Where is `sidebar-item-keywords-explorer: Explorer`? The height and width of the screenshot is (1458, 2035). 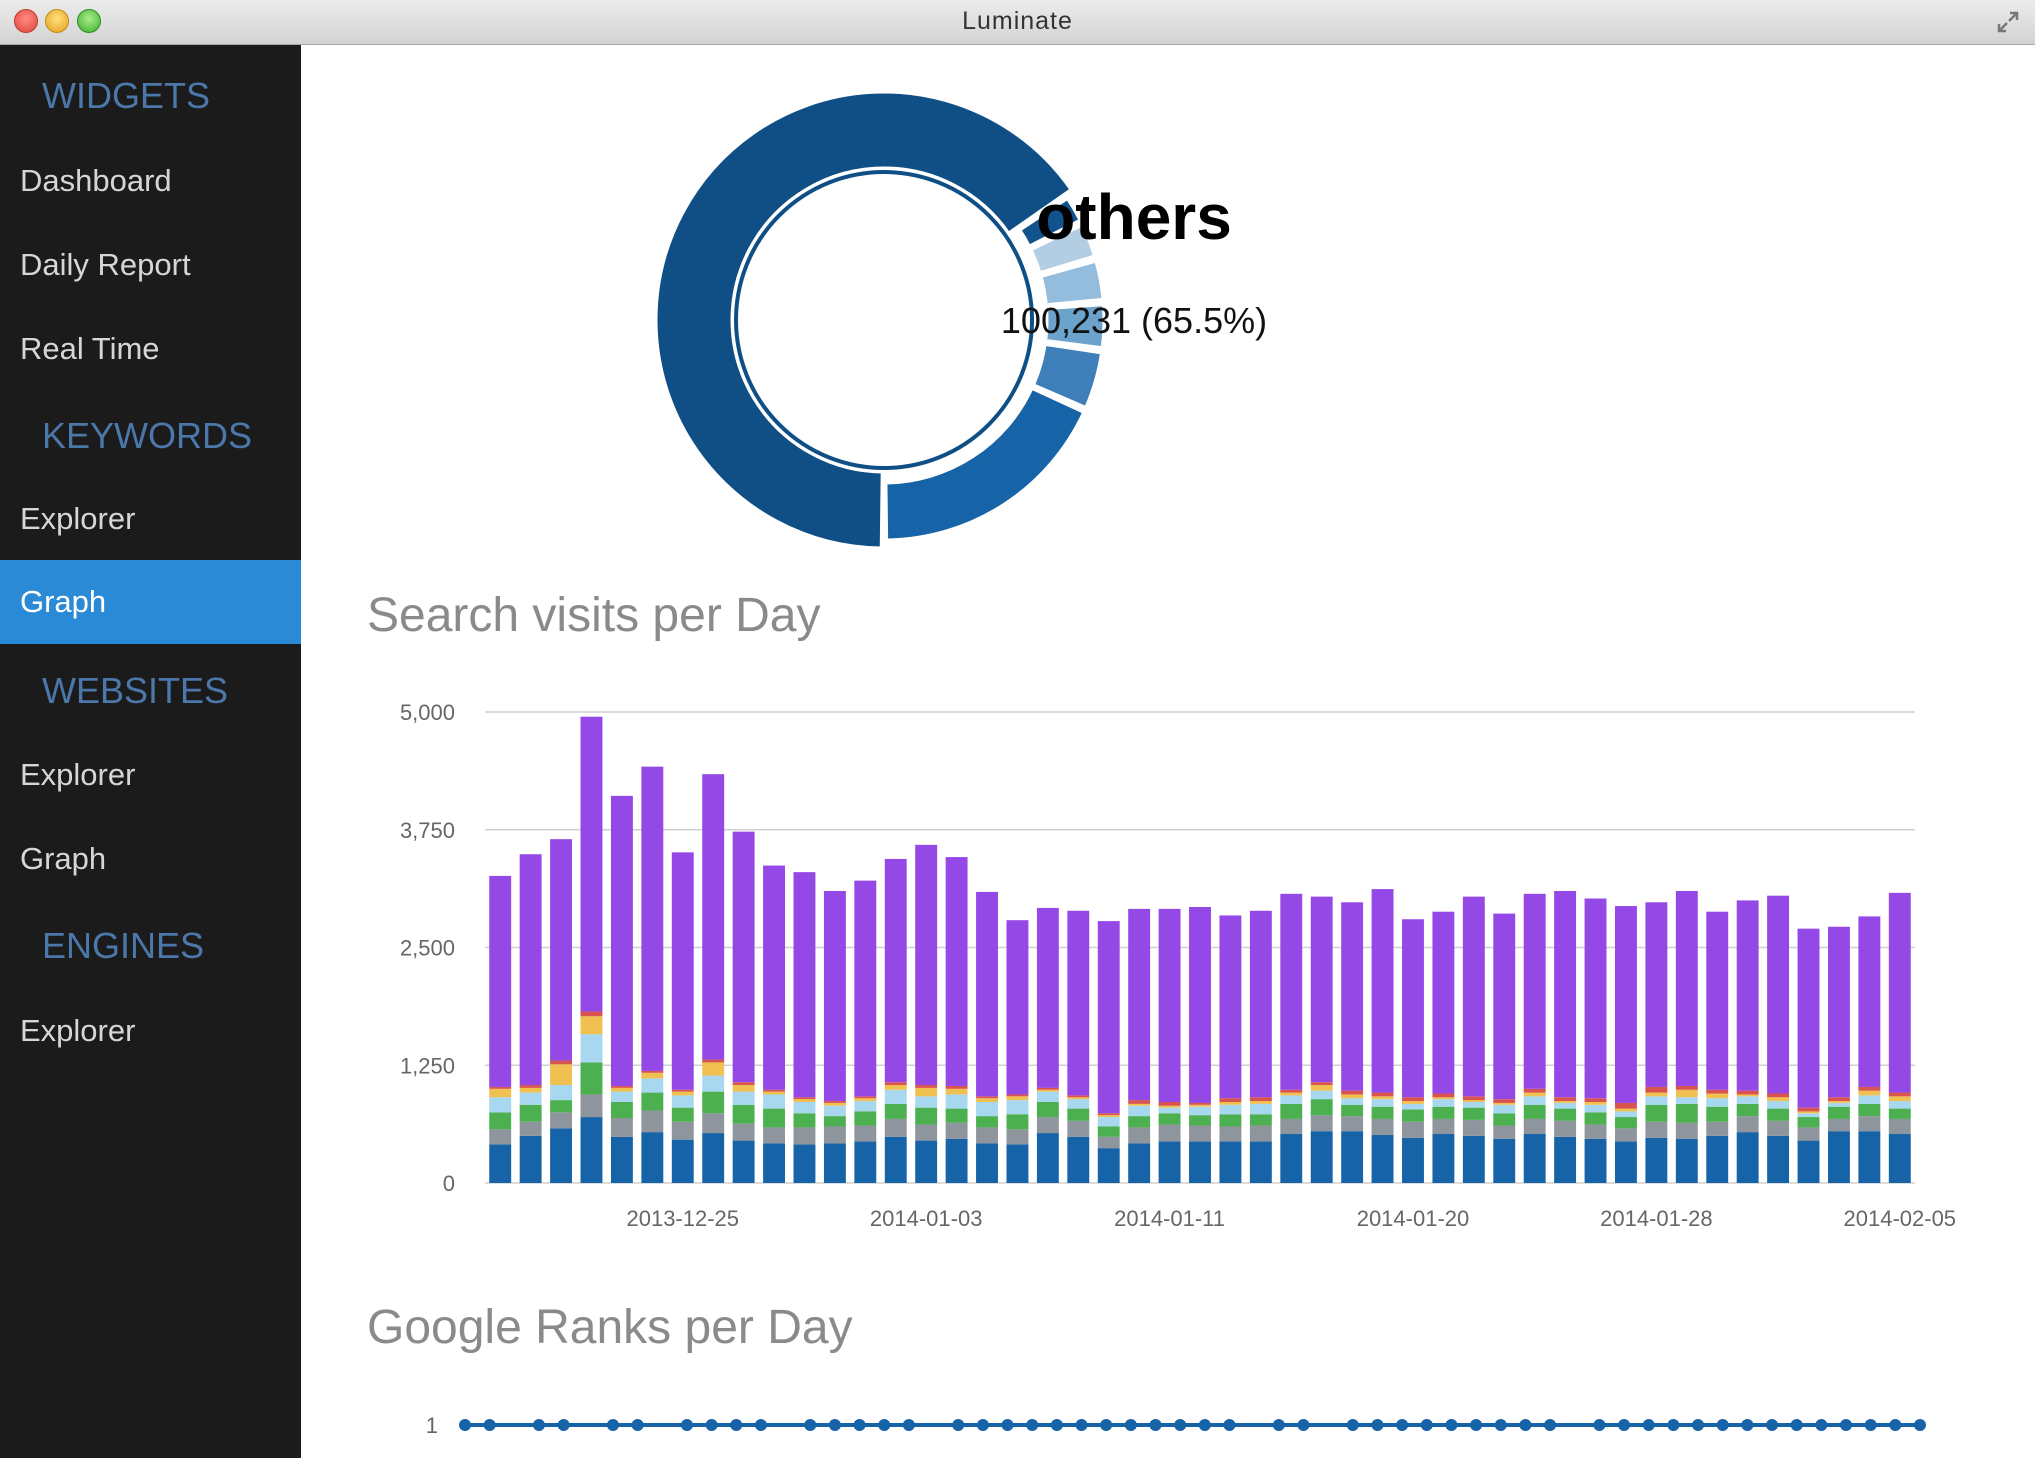
sidebar-item-keywords-explorer: Explorer is located at coordinates (150, 519).